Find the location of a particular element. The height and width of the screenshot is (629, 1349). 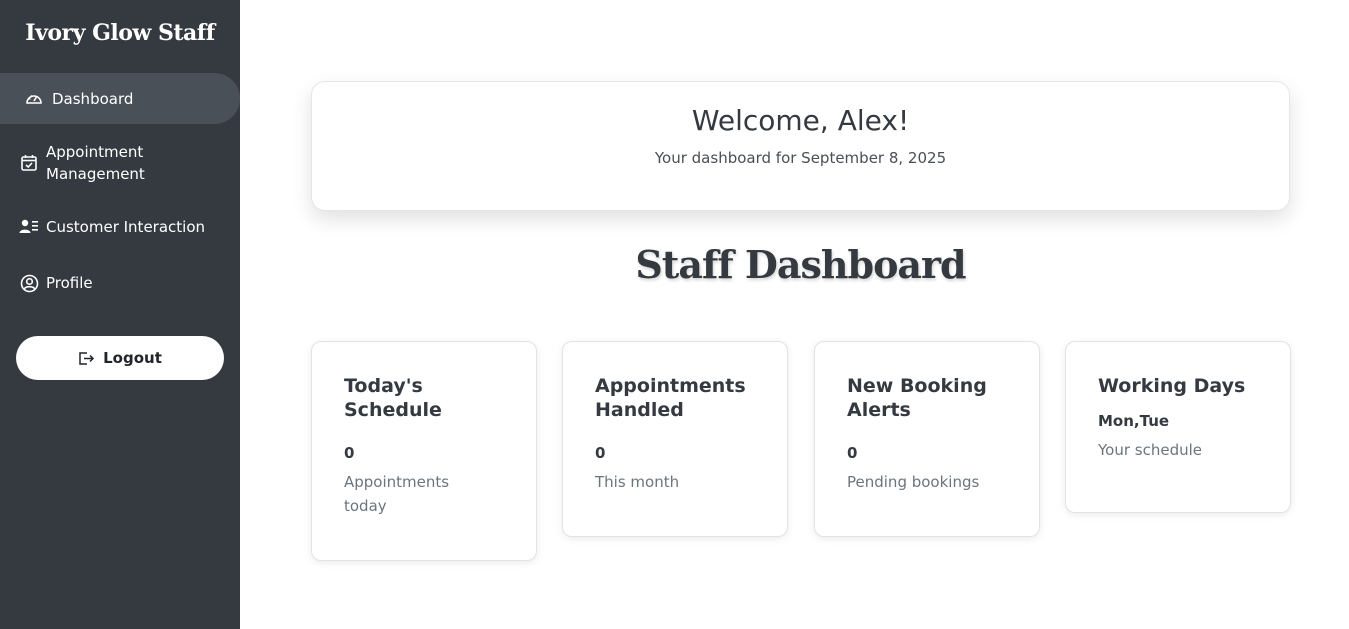

stat-card-working-days: Working Days Mon,Tue Your schedule is located at coordinates (1178, 427).